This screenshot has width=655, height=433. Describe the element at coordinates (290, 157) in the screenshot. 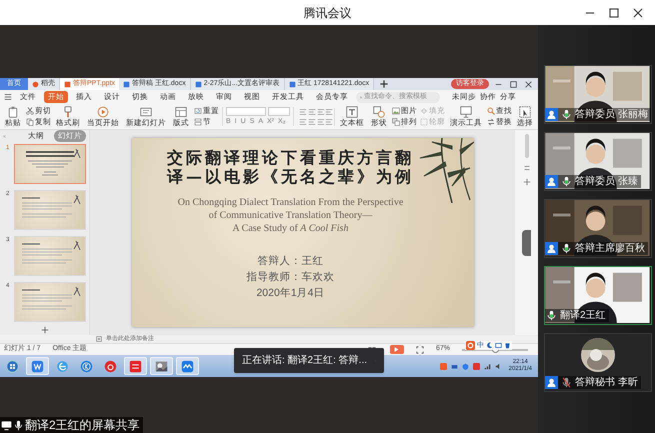

I see `slide-title: 交际翻译理论下看重庆方言翻` at that location.